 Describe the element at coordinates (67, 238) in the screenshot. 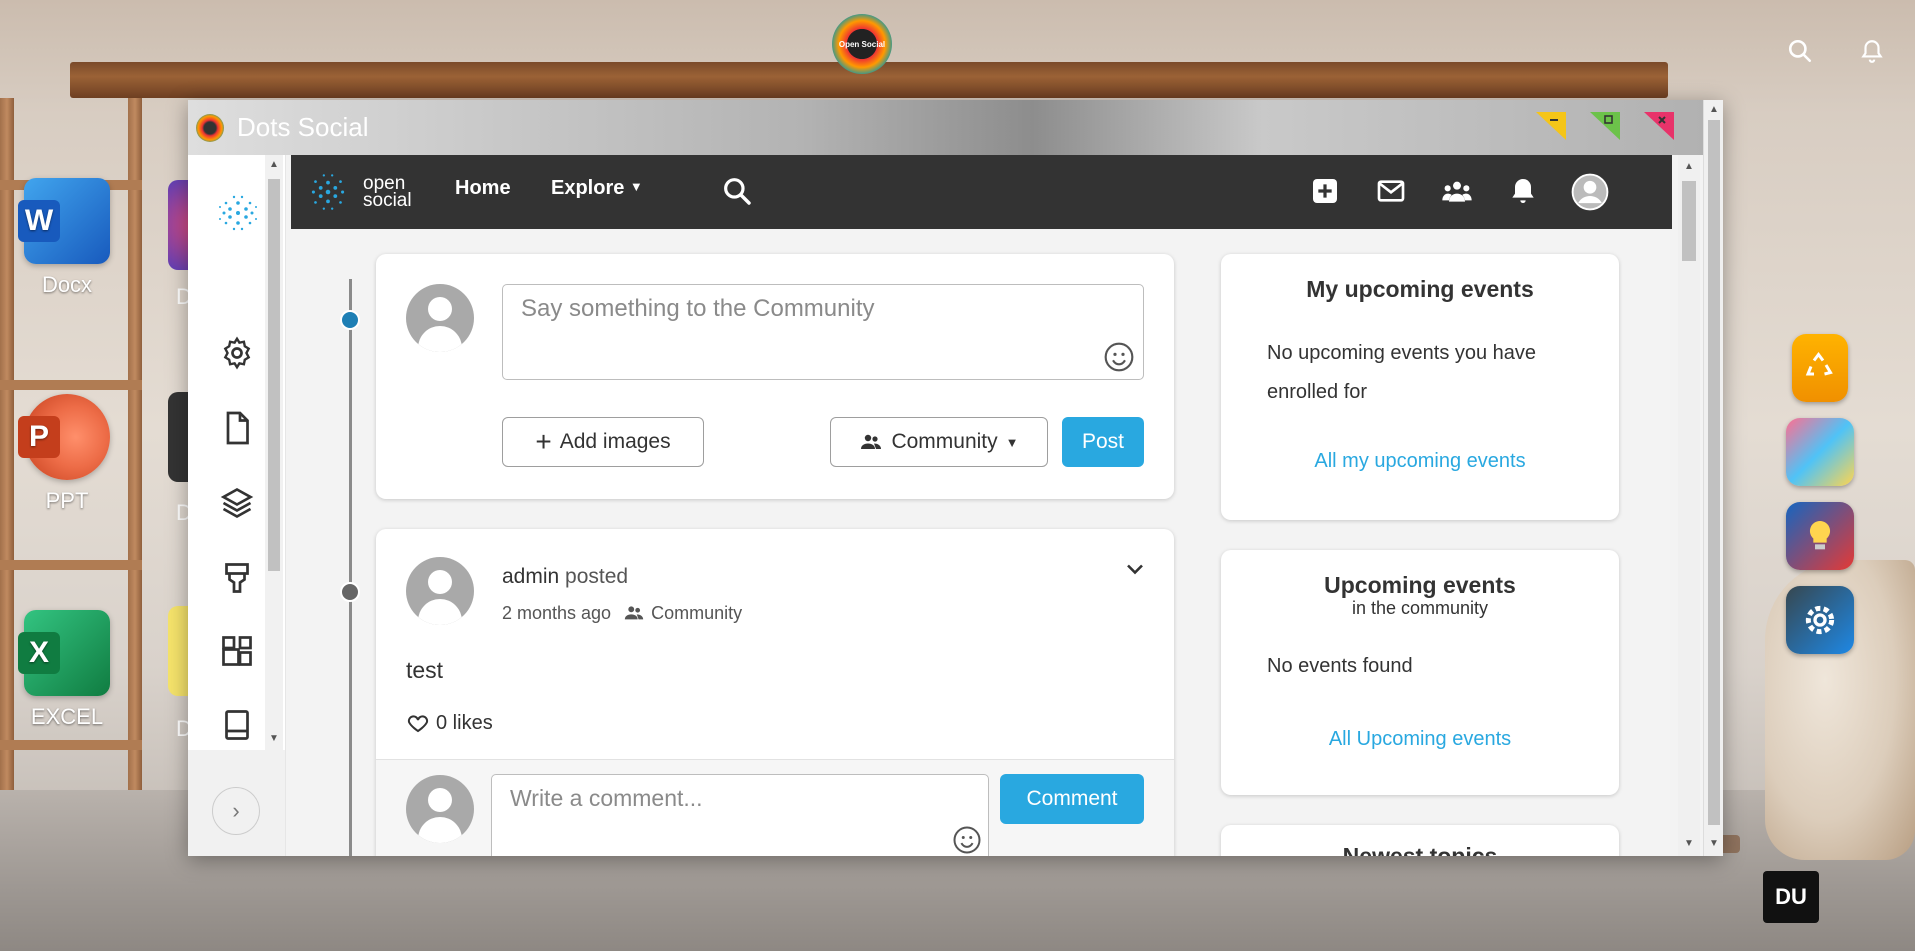

I see `desktop-icon-docx: W Docx` at that location.